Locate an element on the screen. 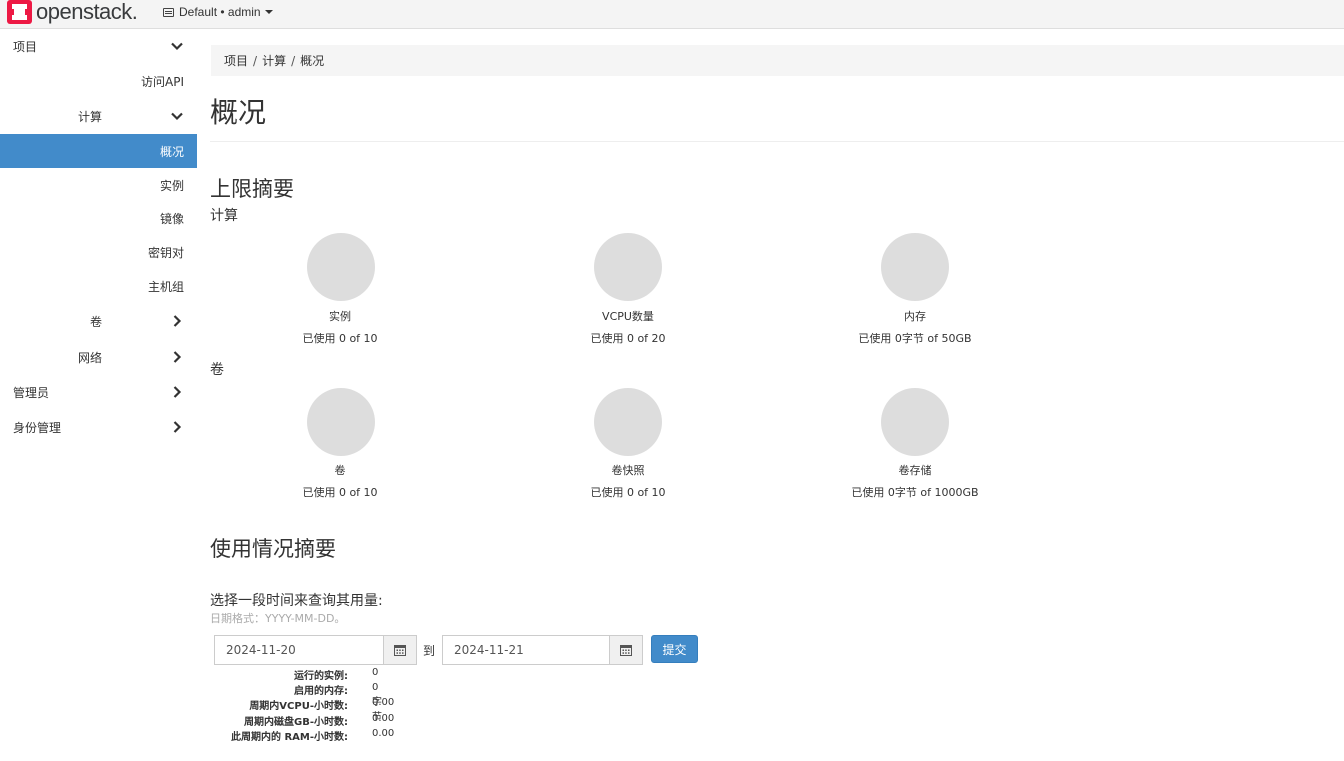 This screenshot has height=761, width=1344. volumes-pie-chart is located at coordinates (341, 422).